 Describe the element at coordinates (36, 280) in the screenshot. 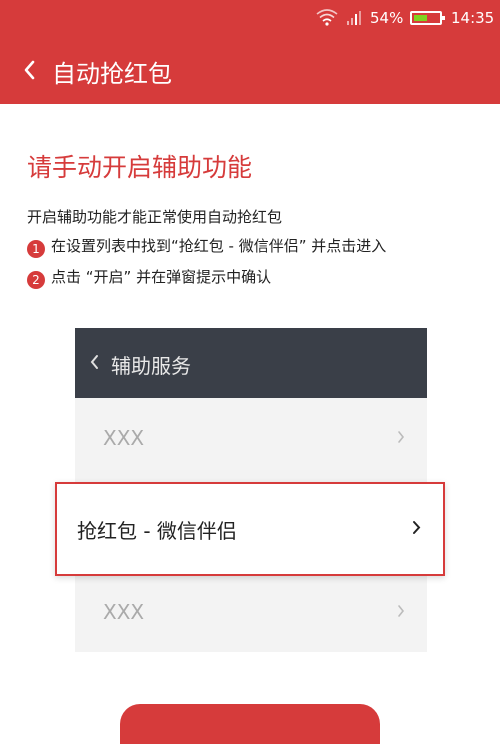

I see `step-number-badge: 2` at that location.